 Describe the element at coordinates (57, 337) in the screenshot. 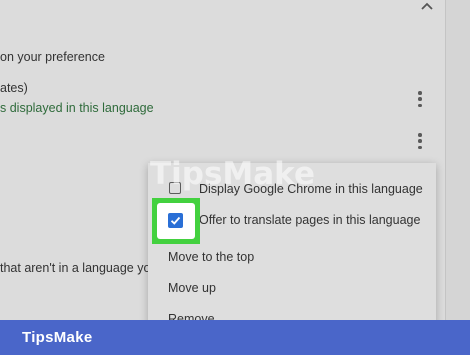

I see `brand-logo: TipsMake` at that location.